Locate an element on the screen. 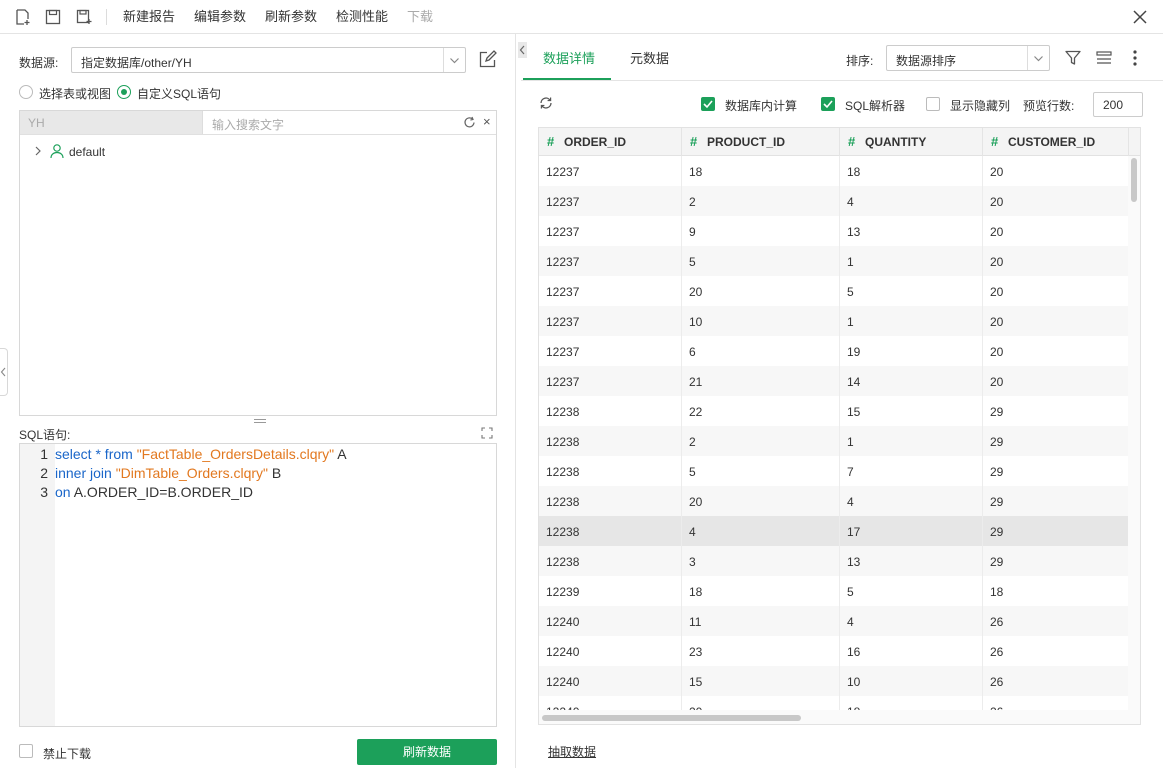 The height and width of the screenshot is (768, 1163). table-row: 12237 5 1 20 is located at coordinates (834, 261).